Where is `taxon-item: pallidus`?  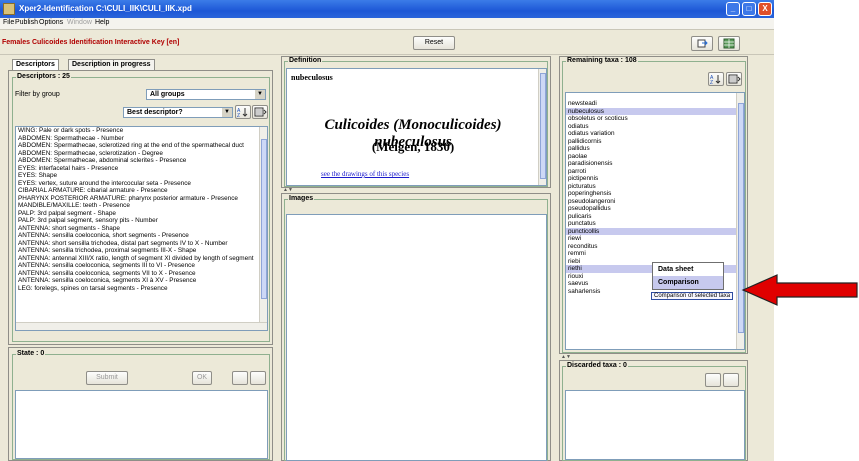 taxon-item: pallidus is located at coordinates (655, 149).